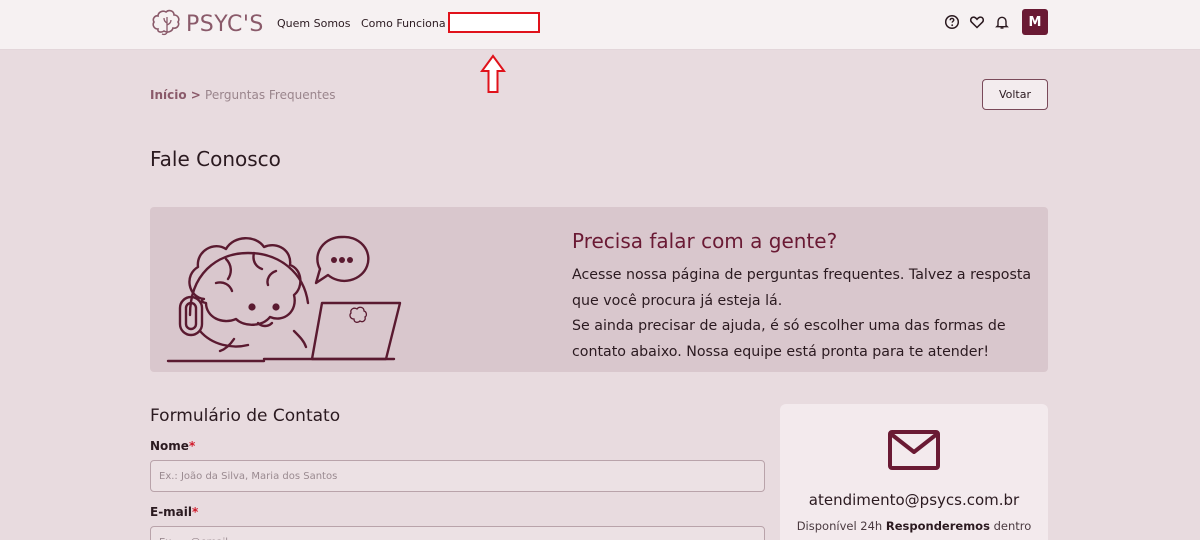  I want to click on heart-icon, so click(977, 22).